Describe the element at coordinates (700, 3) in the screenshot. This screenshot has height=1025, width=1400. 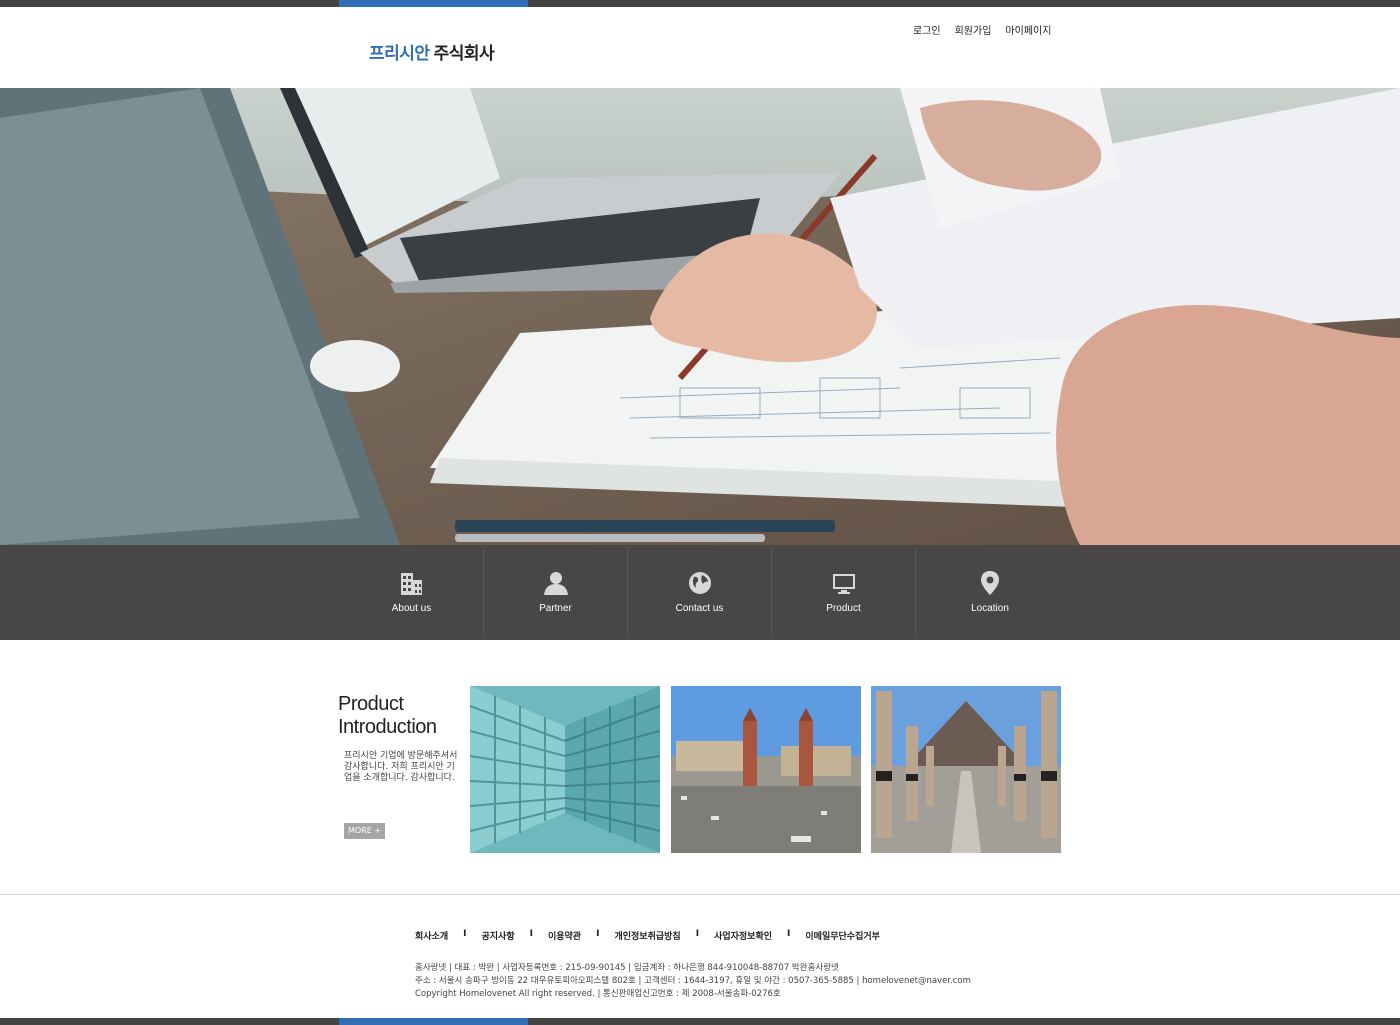
I see `top-bar` at that location.